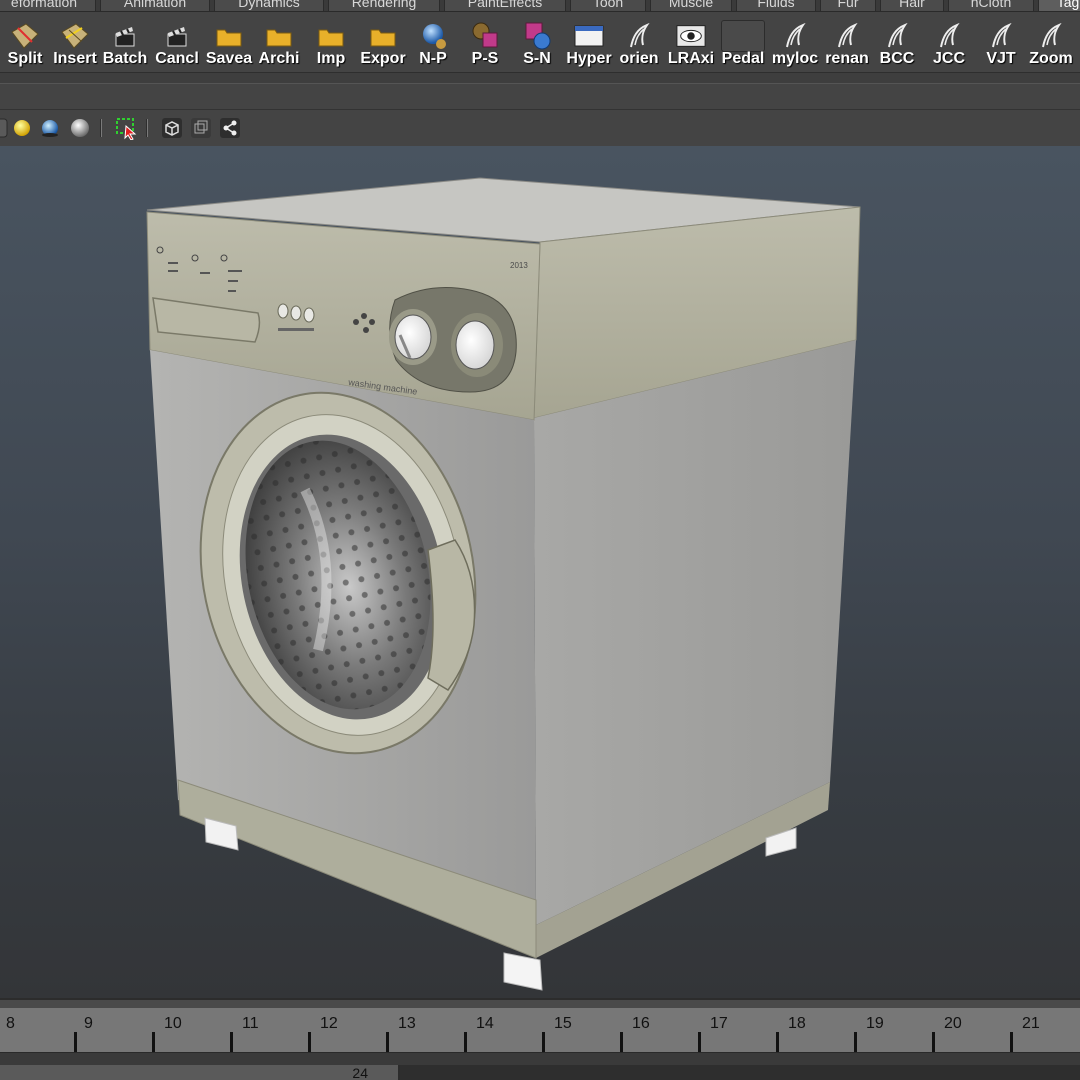 Image resolution: width=1080 pixels, height=1080 pixels. I want to click on shelf-button-cancel: Cancl, so click(177, 44).